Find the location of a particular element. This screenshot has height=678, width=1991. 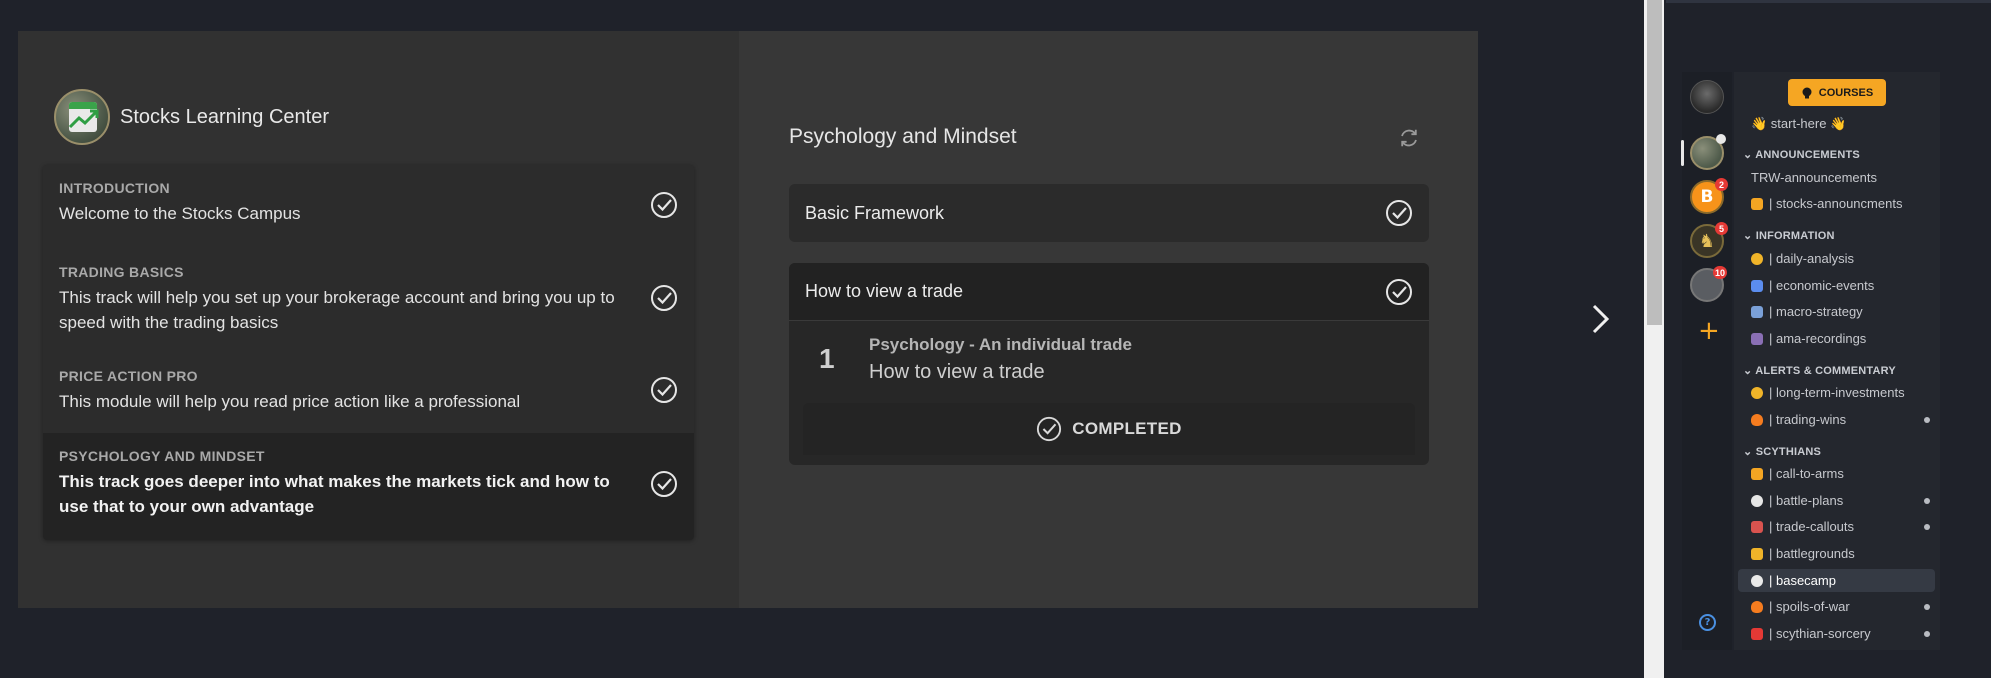

completed-button: COMPLETED is located at coordinates (1109, 429).